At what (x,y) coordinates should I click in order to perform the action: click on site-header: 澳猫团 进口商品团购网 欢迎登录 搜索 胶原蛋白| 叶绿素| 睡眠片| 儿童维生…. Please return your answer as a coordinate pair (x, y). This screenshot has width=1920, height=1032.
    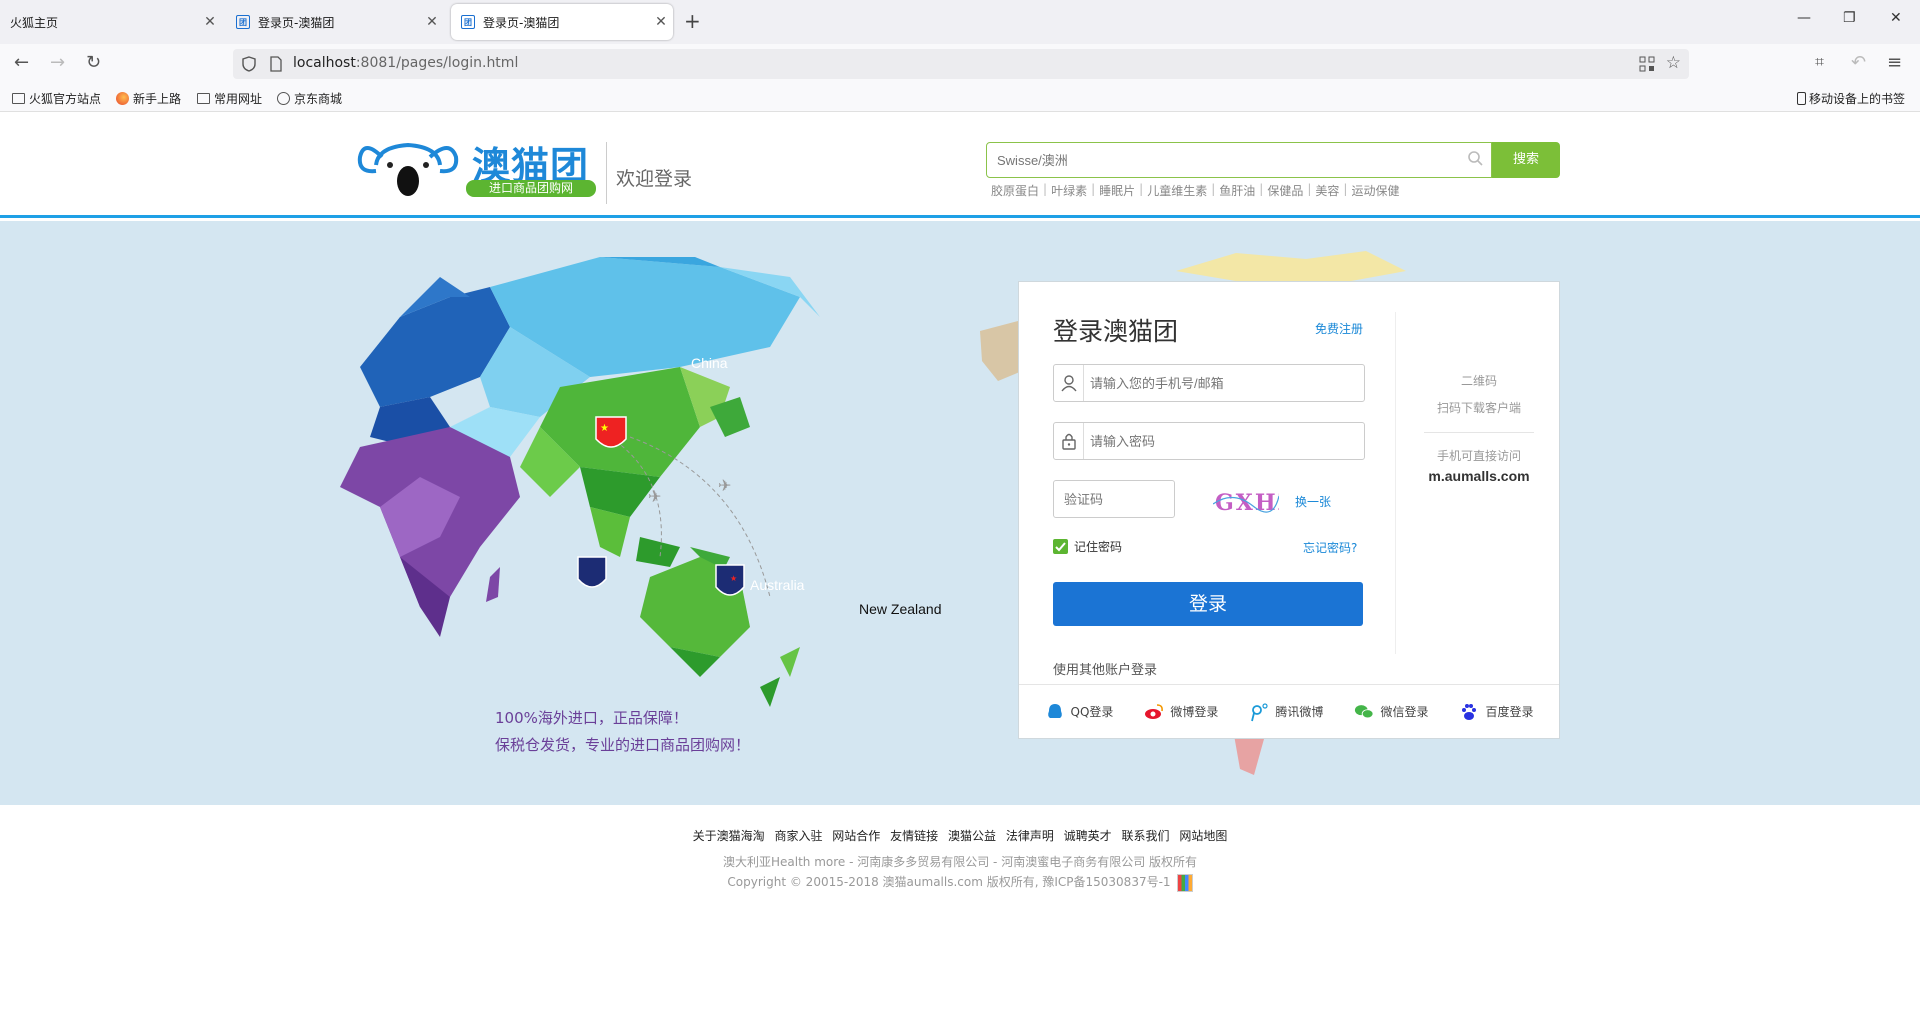
    Looking at the image, I should click on (960, 165).